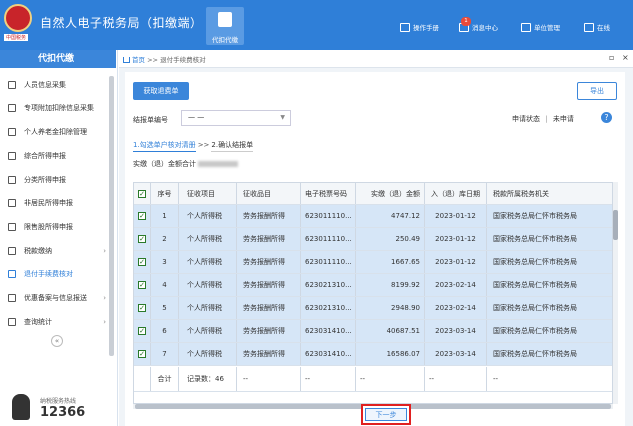  I want to click on sidebar-item-refund-check: 退付手续费核对, so click(54, 274).